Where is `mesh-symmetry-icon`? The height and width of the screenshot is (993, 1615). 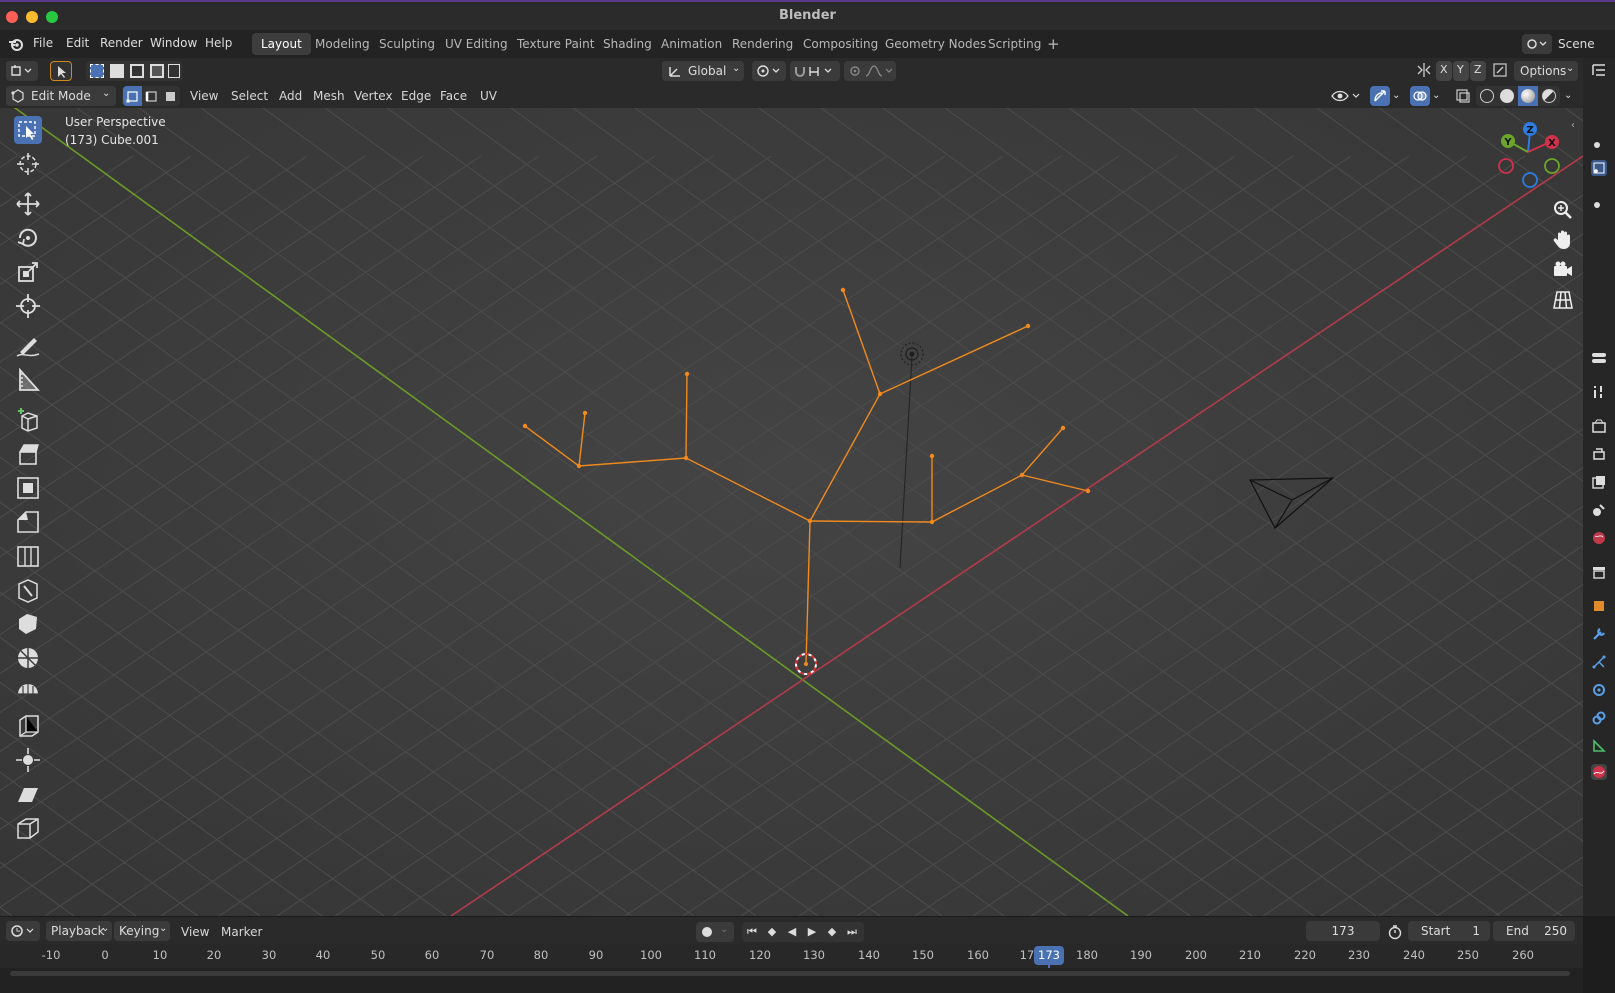 mesh-symmetry-icon is located at coordinates (1424, 70).